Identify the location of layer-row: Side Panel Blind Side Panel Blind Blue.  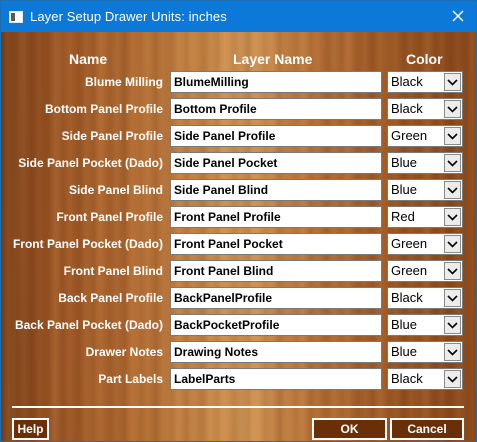
(238, 190).